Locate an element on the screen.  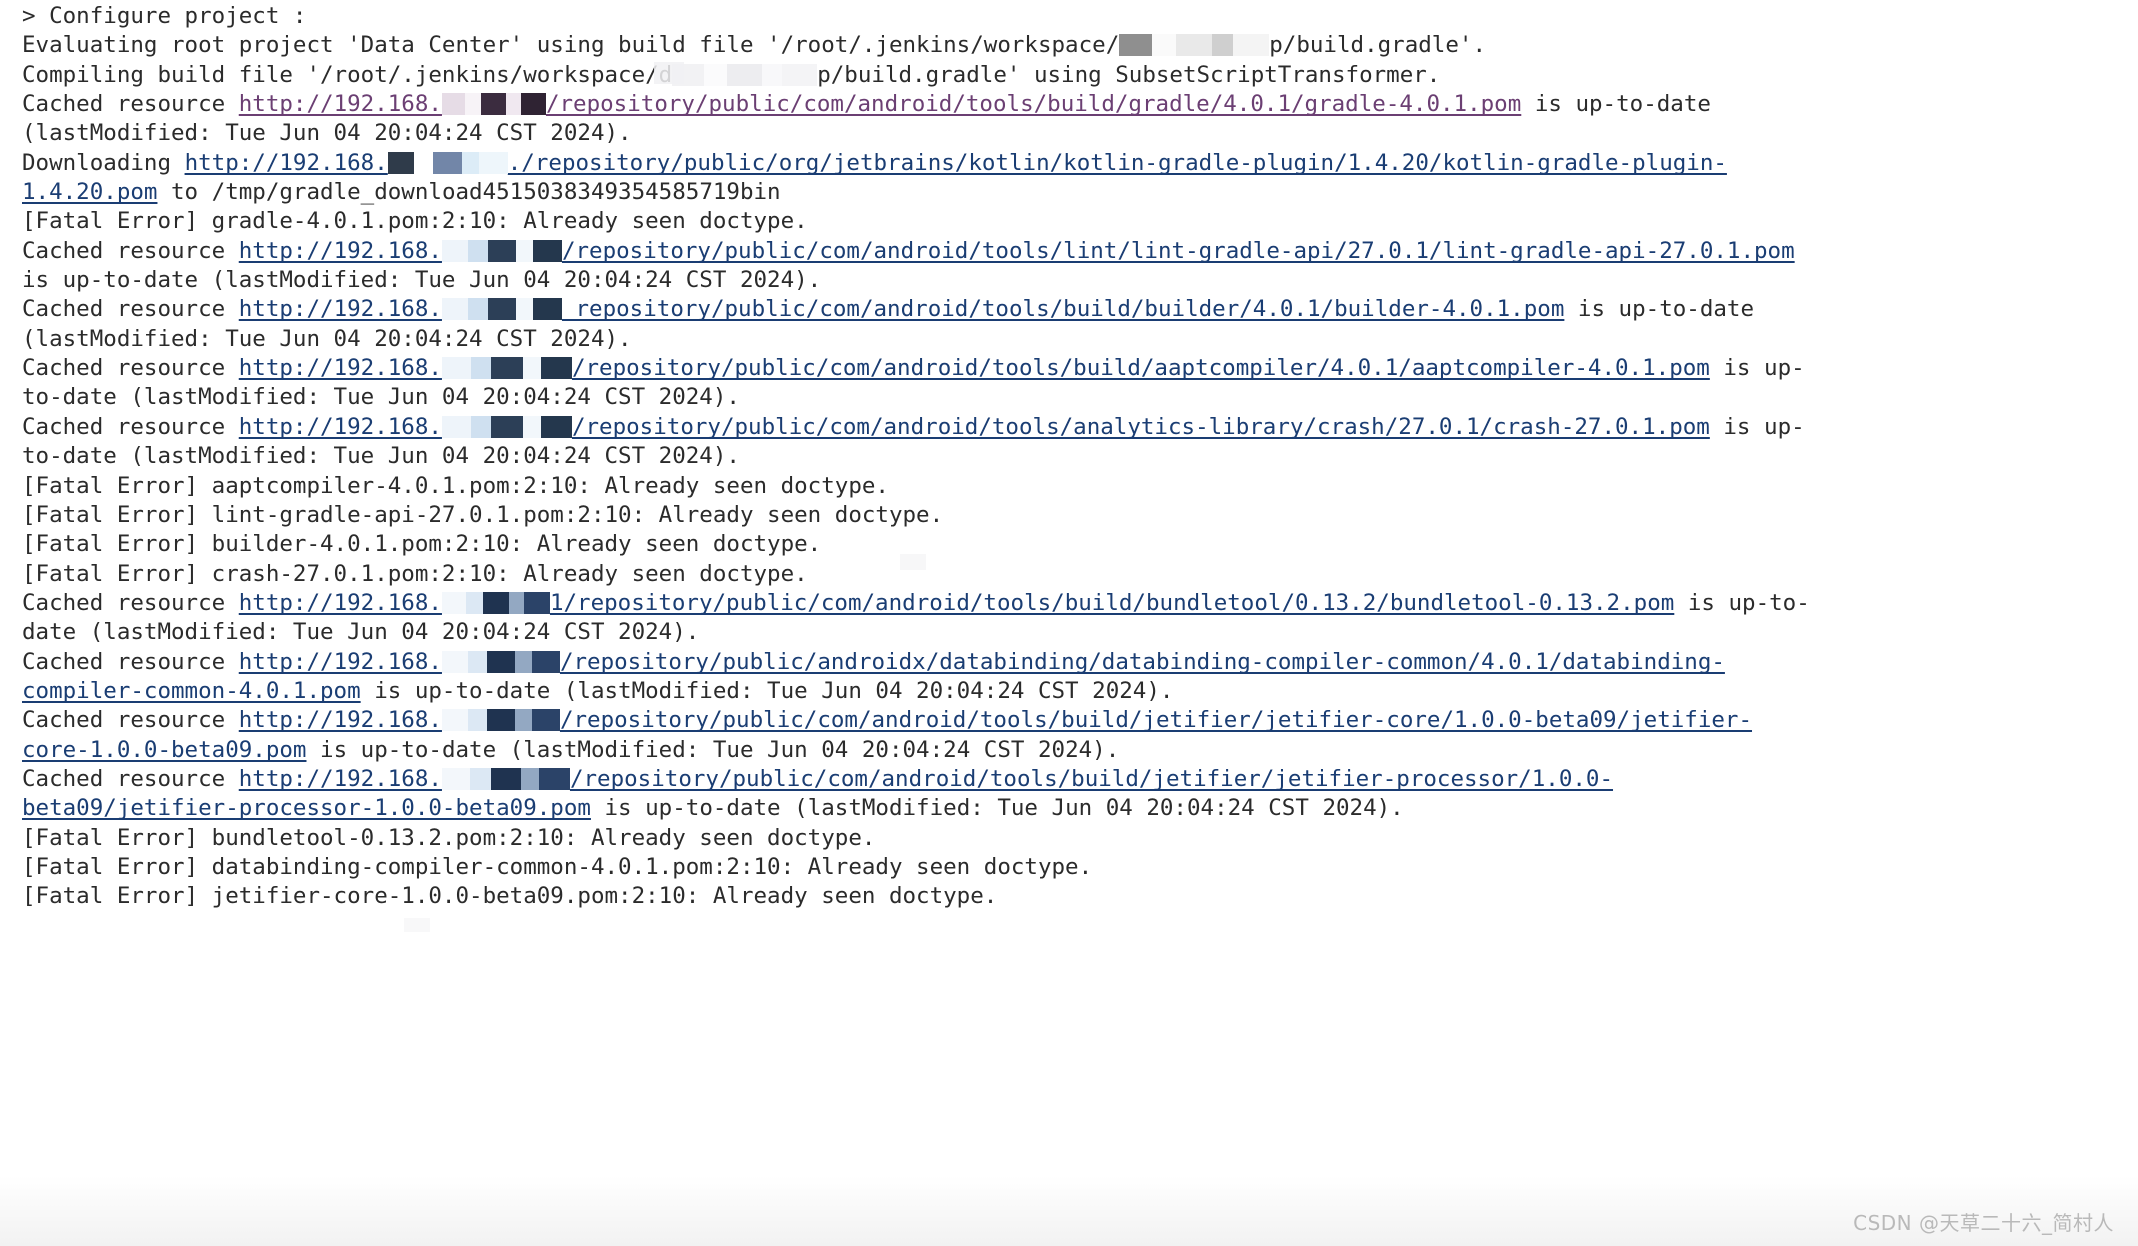
repository-url-link: compiler-common-4.0.1.pom is located at coordinates (191, 691).